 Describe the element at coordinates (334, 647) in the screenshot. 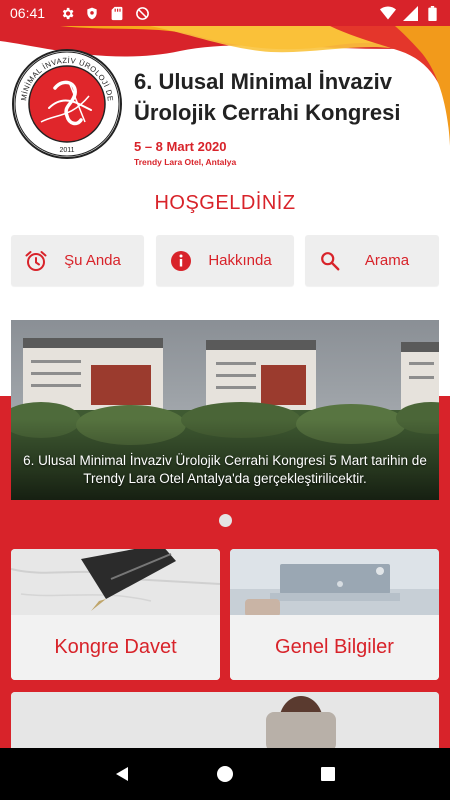

I see `general-info-label: Genel Bilgiler` at that location.